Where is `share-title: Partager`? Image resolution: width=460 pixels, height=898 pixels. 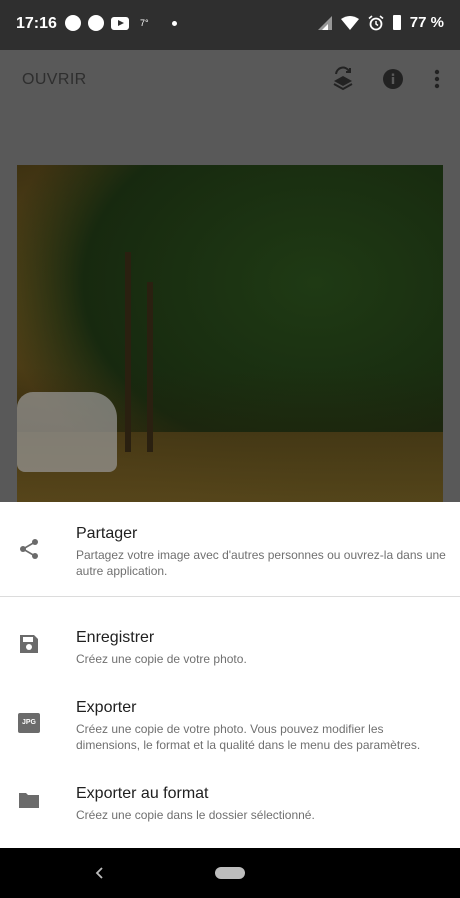
share-title: Partager is located at coordinates (107, 533).